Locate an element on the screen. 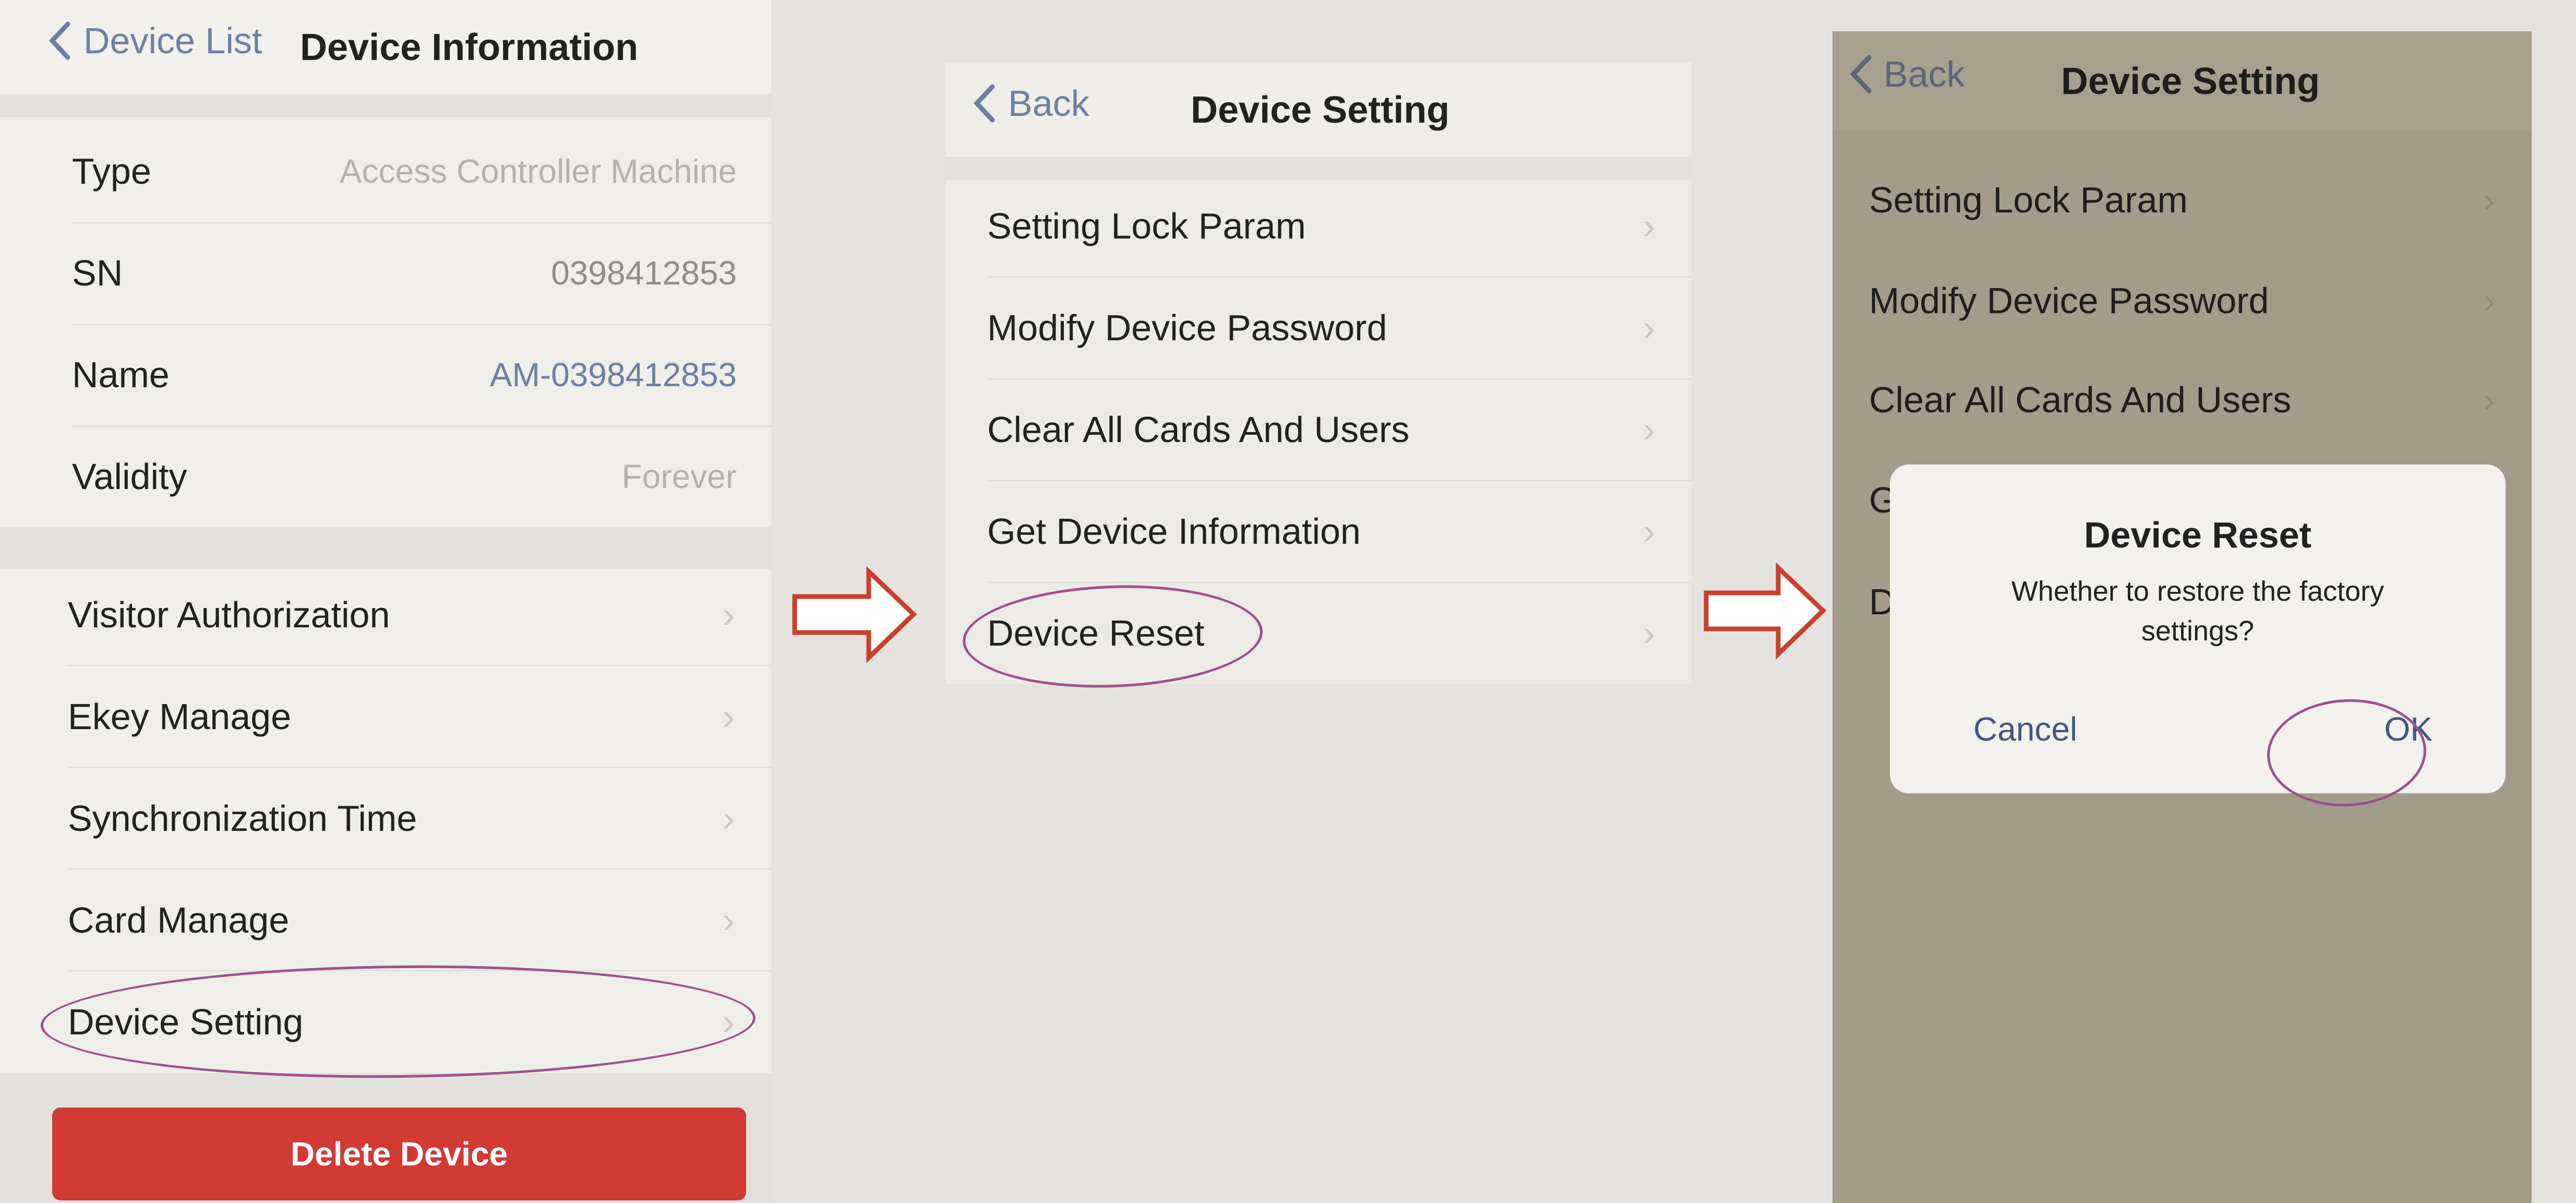 The image size is (2576, 1203). menu-item-ekey-manage: Ekey Manage › is located at coordinates (386, 717).